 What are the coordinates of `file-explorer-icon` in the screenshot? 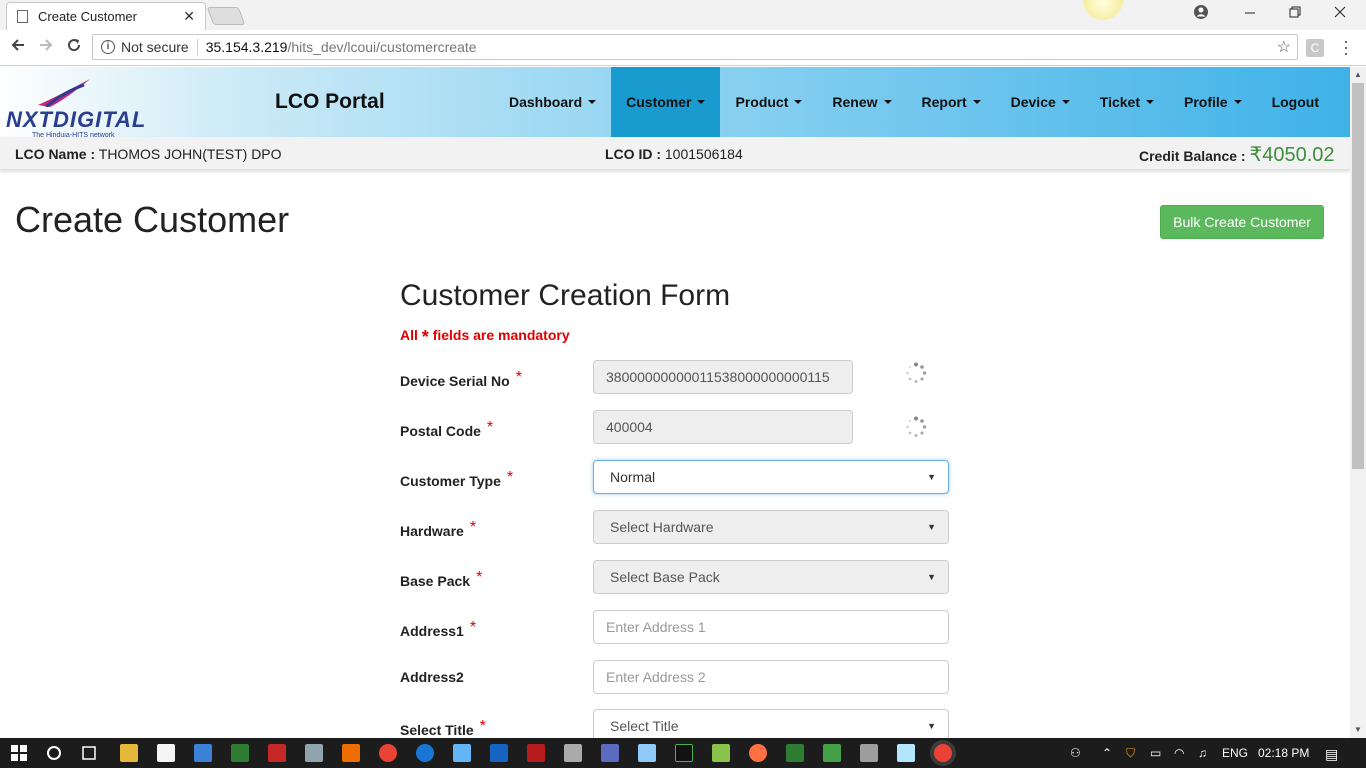 It's located at (129, 753).